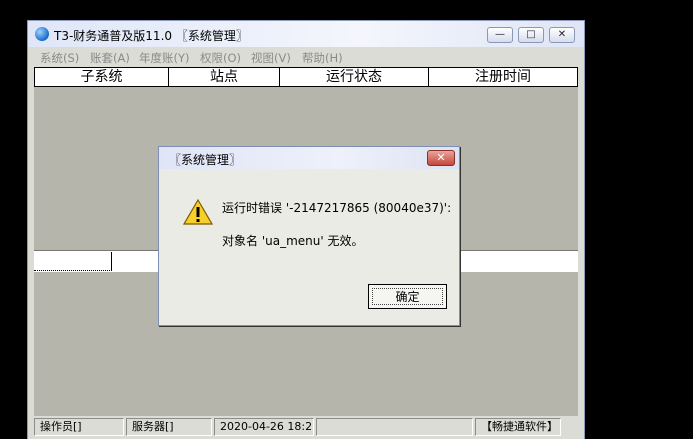 The height and width of the screenshot is (439, 693). I want to click on window-title: T3-财务通普及版11.0 〖系统管理〗, so click(151, 36).